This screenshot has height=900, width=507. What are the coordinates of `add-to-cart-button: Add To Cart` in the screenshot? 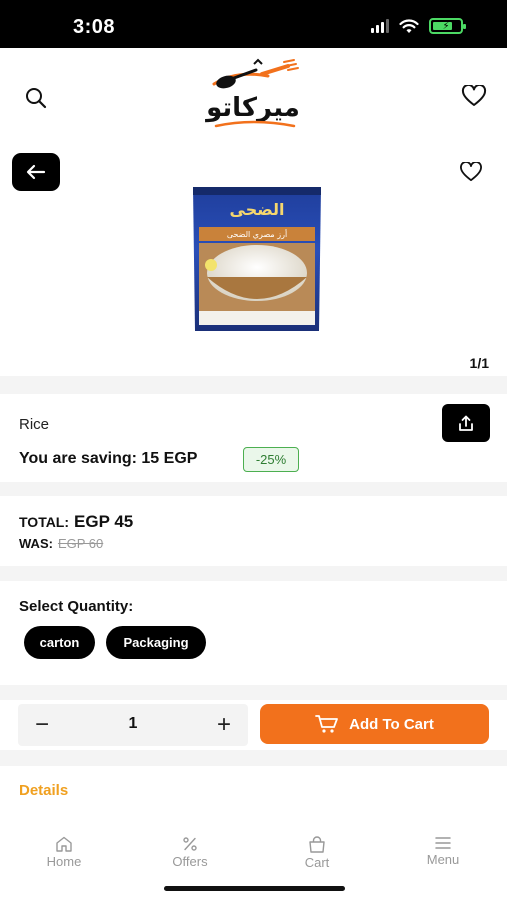 It's located at (374, 724).